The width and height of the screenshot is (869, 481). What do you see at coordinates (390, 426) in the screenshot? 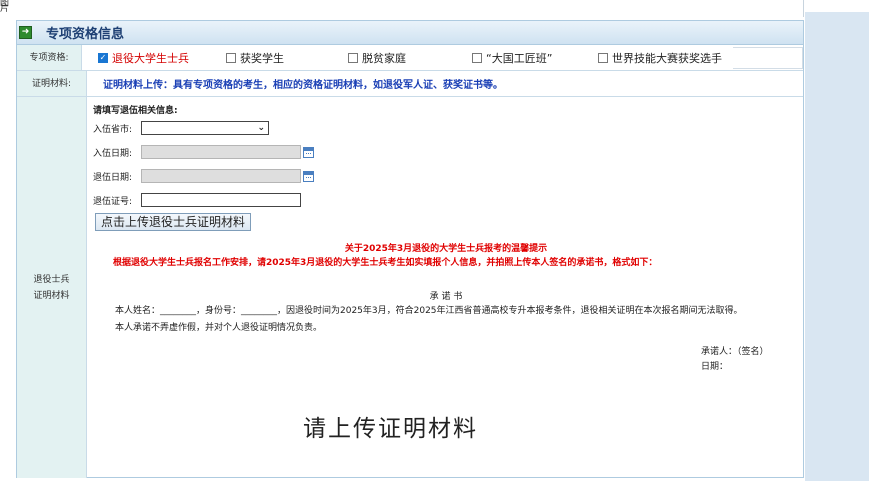
I see `upload-placeholder-text: 请上传证明材料` at bounding box center [390, 426].